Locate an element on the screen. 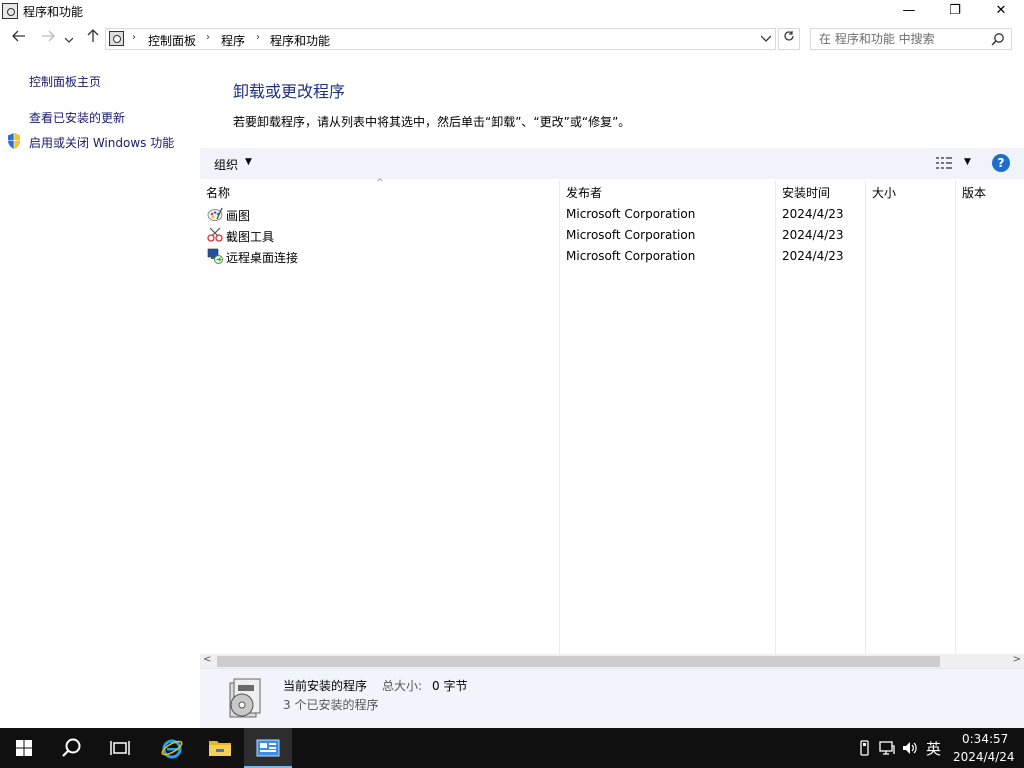 The height and width of the screenshot is (768, 1024). table-row: 截图工具 Microsoft Corporation 2024/4/23 is located at coordinates (612, 235).